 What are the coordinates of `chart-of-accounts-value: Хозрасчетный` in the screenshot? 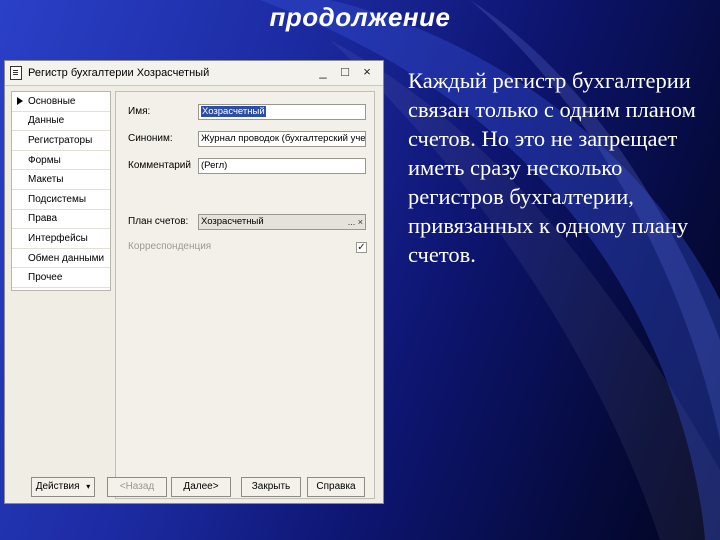 It's located at (232, 221).